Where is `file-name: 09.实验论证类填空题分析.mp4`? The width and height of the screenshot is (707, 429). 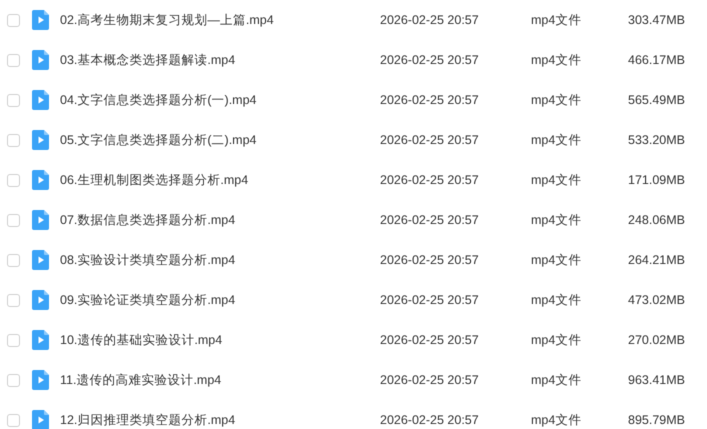 file-name: 09.实验论证类填空题分析.mp4 is located at coordinates (220, 300).